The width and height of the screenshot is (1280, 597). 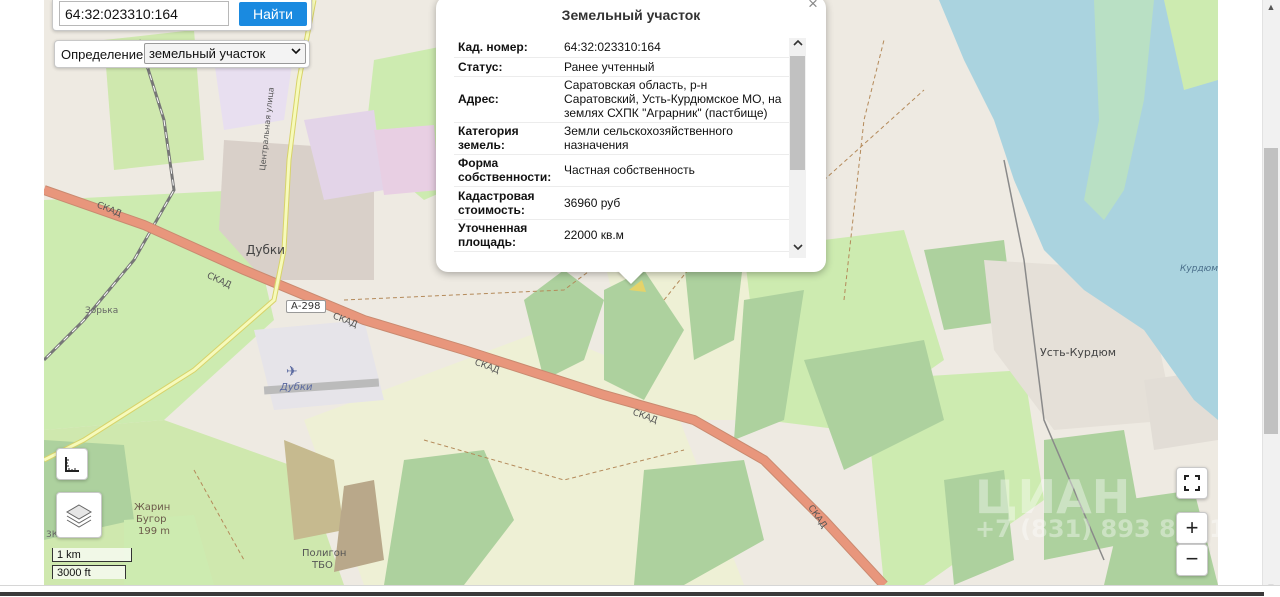 I want to click on attr-value: 36960 руб, so click(x=674, y=203).